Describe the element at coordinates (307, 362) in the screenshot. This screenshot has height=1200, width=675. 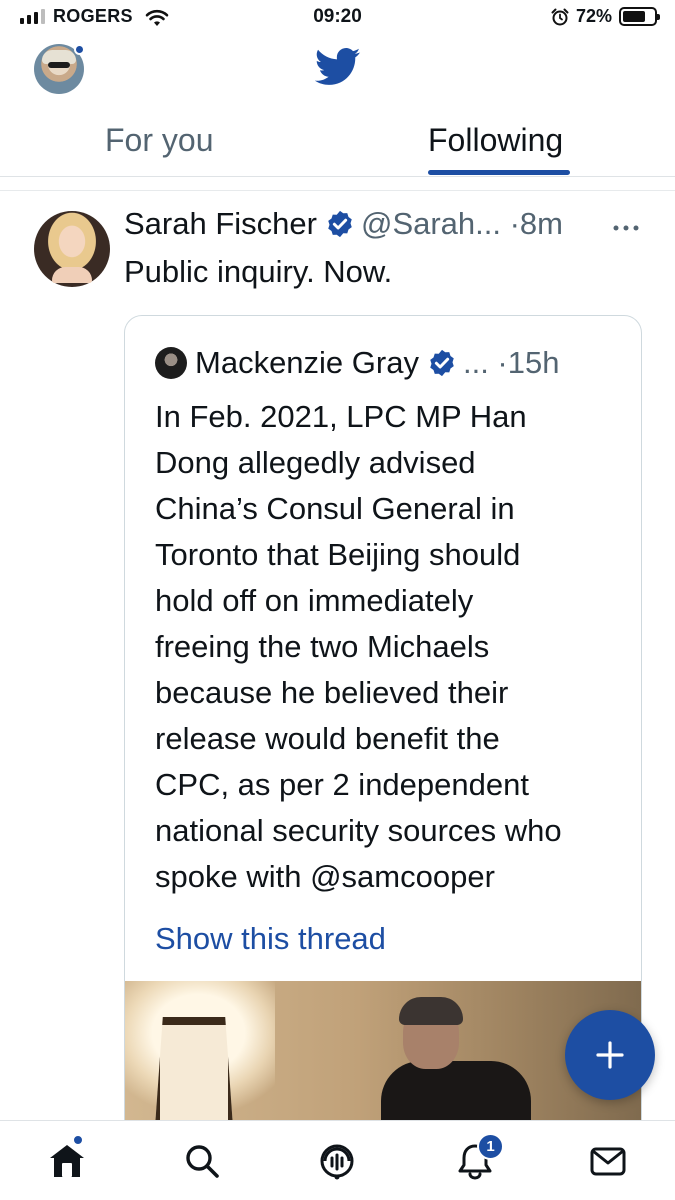
I see `quoted-author-name: Mackenzie Gray` at that location.